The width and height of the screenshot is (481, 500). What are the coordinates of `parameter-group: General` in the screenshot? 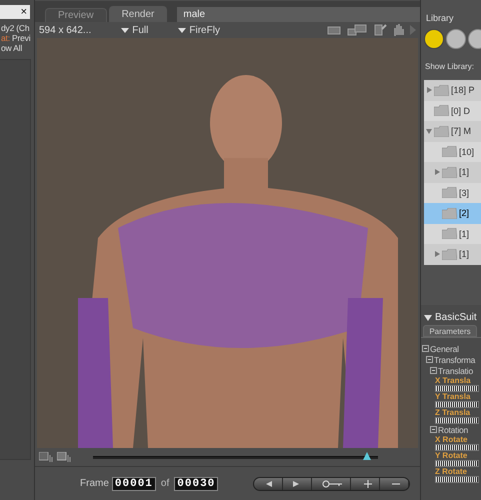 It's located at (444, 349).